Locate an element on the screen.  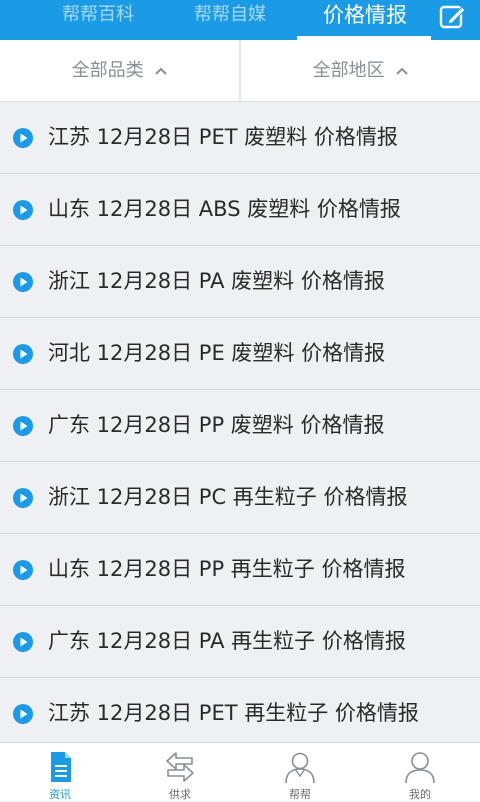
document-icon is located at coordinates (61, 767).